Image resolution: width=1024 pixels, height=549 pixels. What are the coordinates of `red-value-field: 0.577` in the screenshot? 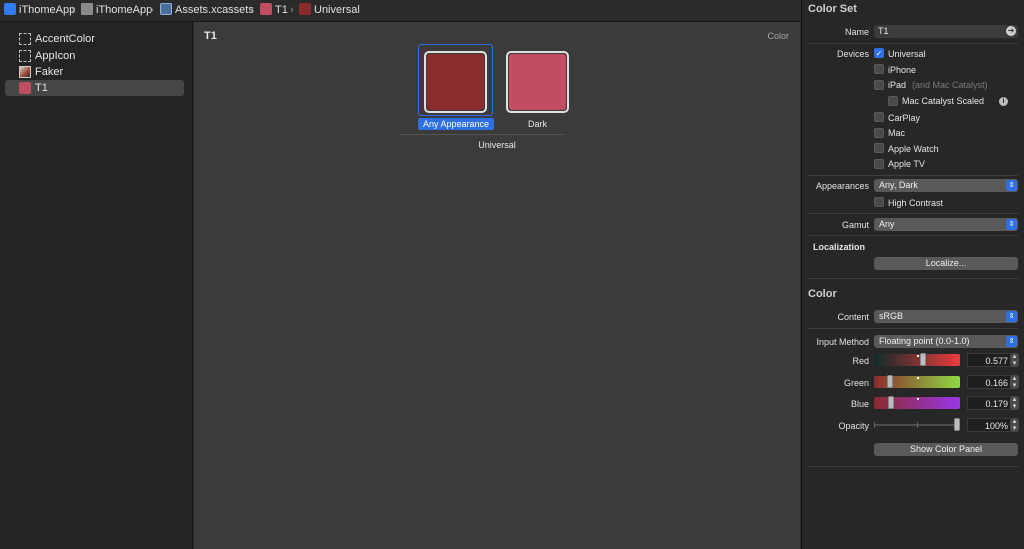 It's located at (990, 360).